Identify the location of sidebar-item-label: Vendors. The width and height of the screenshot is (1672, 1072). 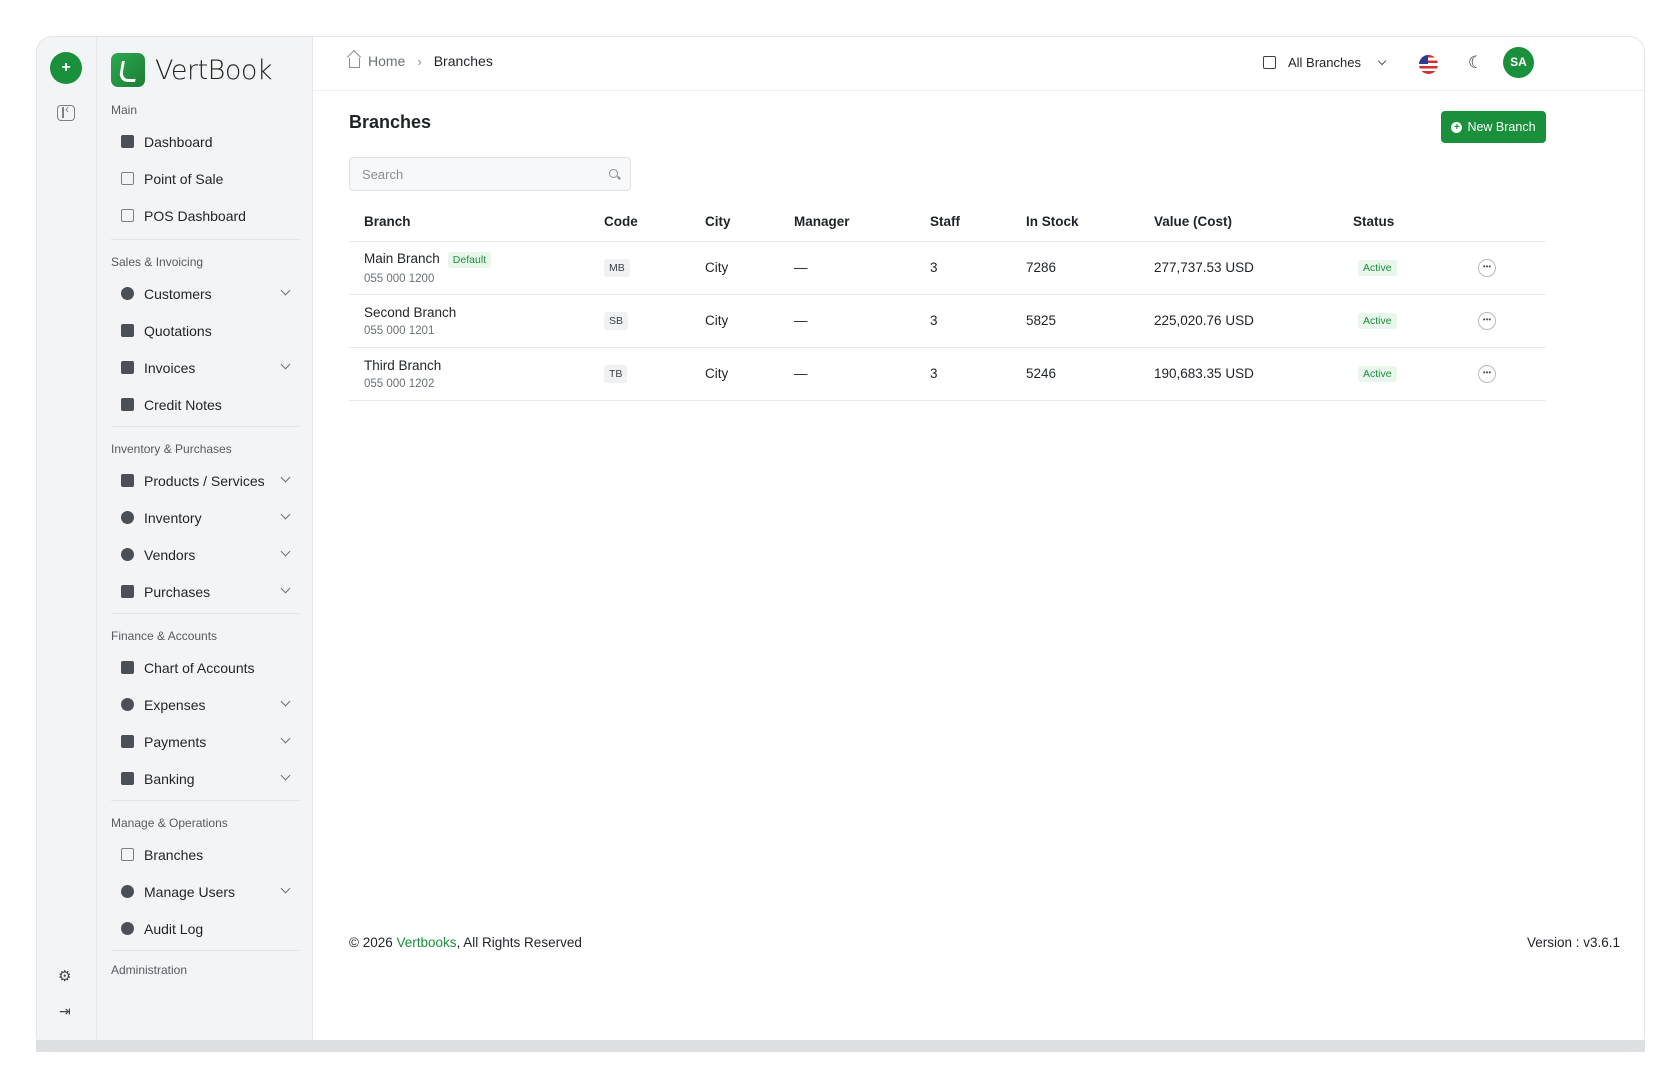
(170, 554).